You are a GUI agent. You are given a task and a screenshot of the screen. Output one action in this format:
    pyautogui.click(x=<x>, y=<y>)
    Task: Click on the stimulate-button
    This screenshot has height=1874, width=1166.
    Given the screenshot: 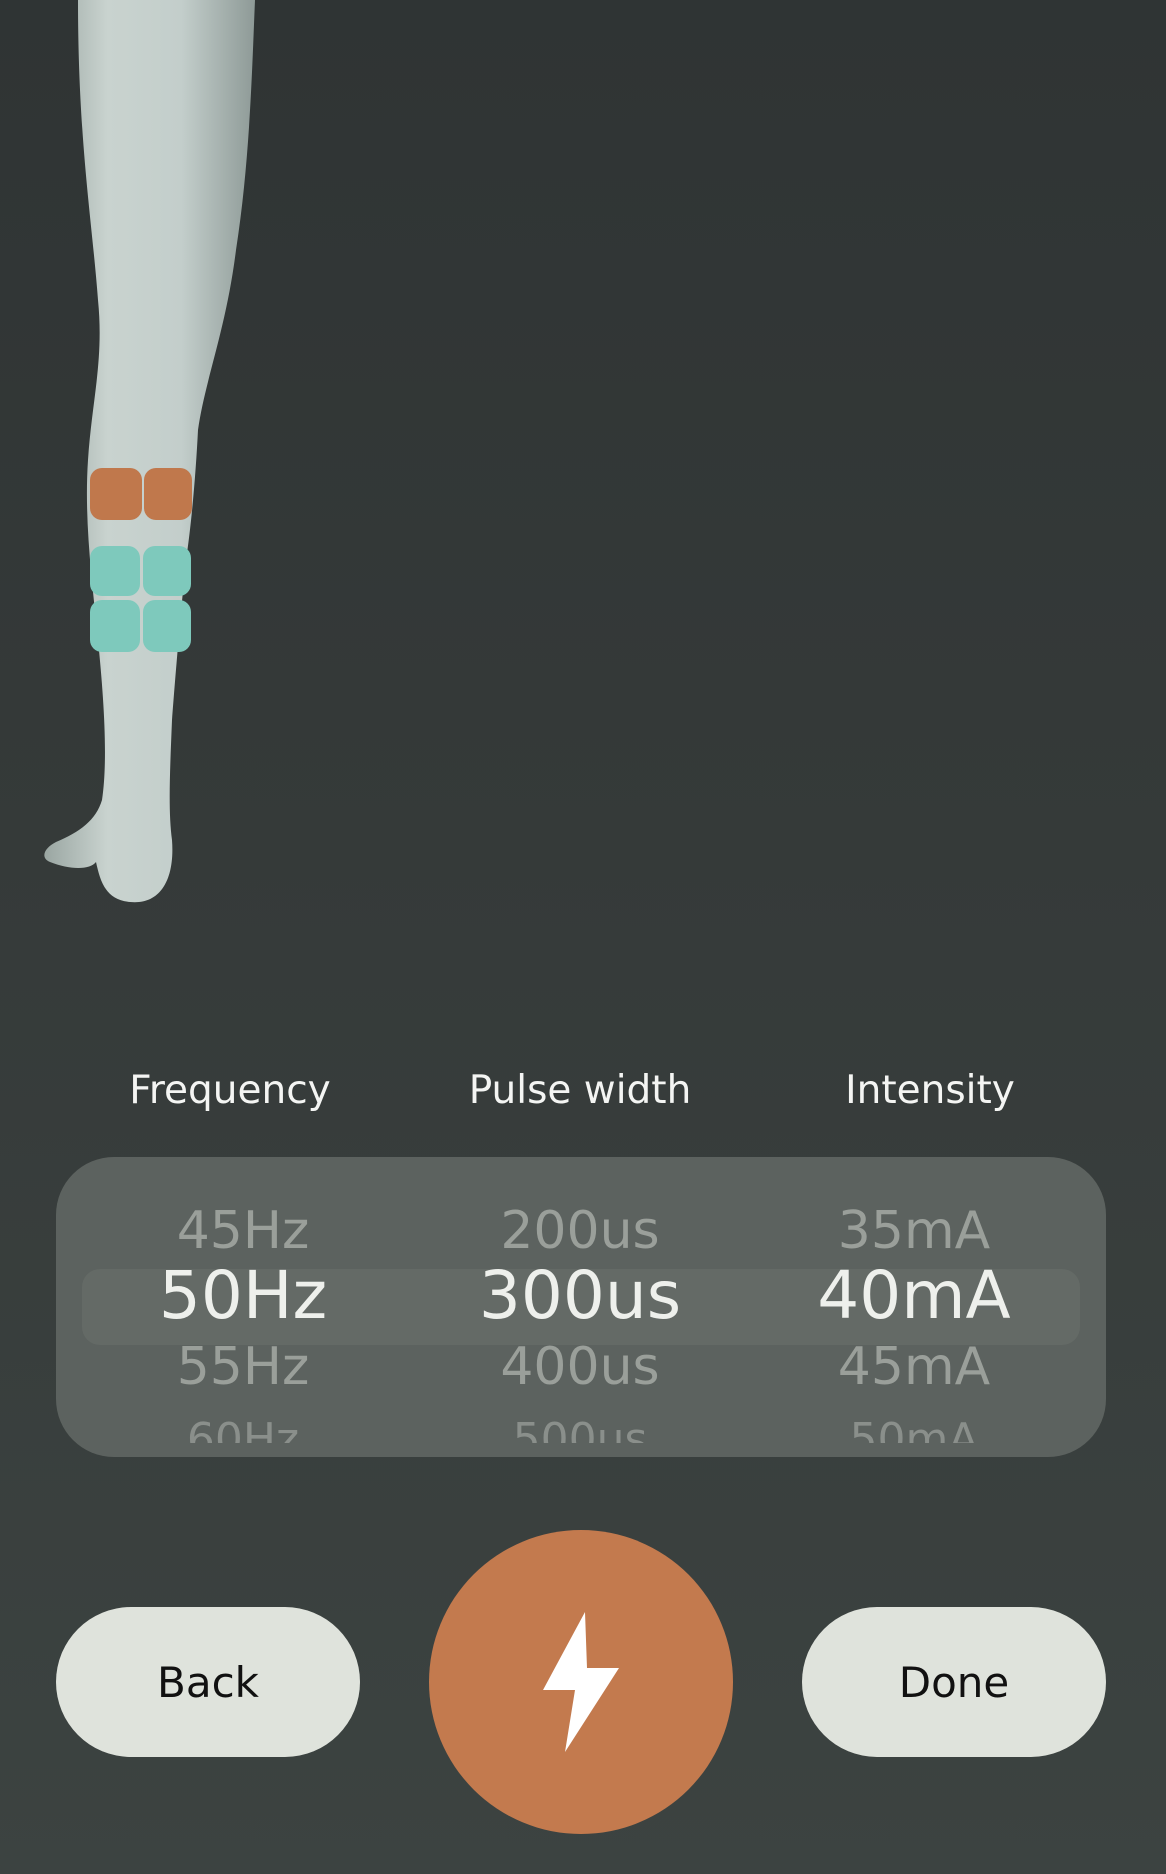 What is the action you would take?
    pyautogui.click(x=581, y=1682)
    